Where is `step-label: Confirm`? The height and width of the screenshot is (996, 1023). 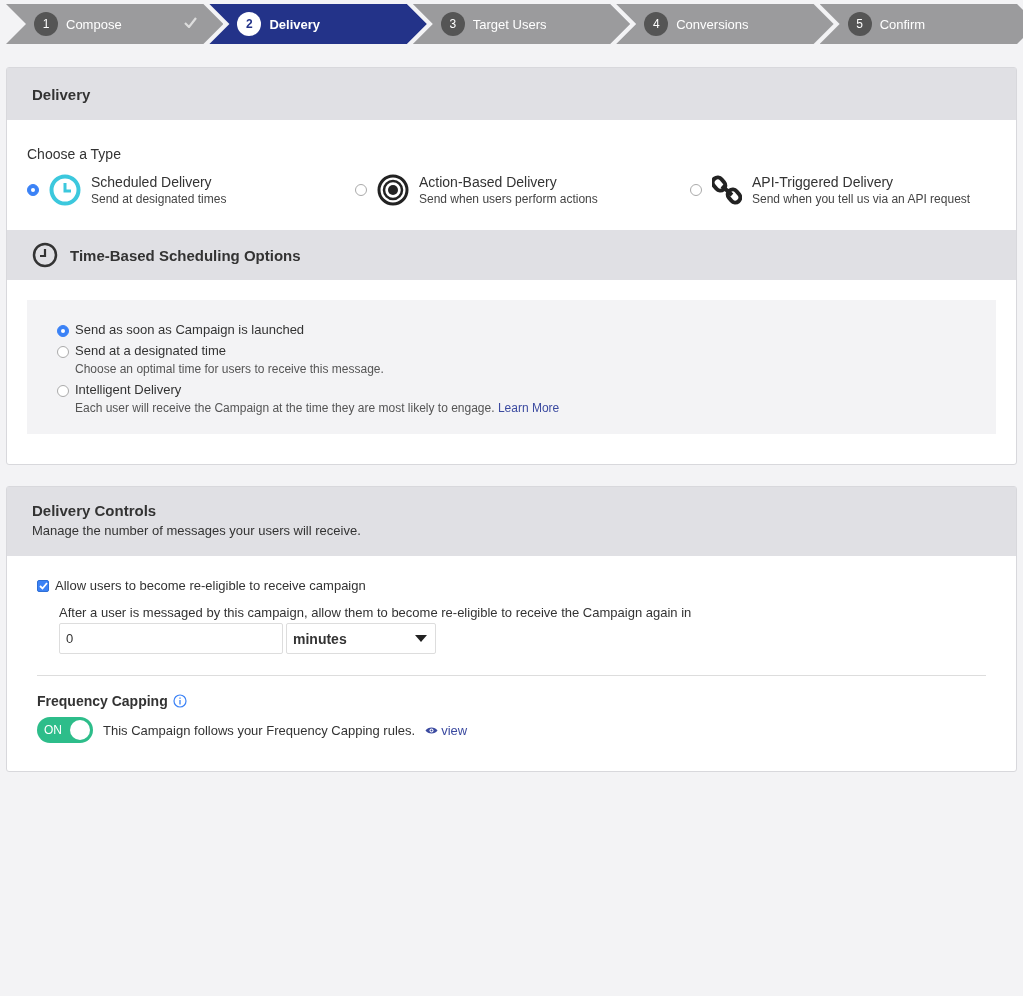 step-label: Confirm is located at coordinates (902, 24).